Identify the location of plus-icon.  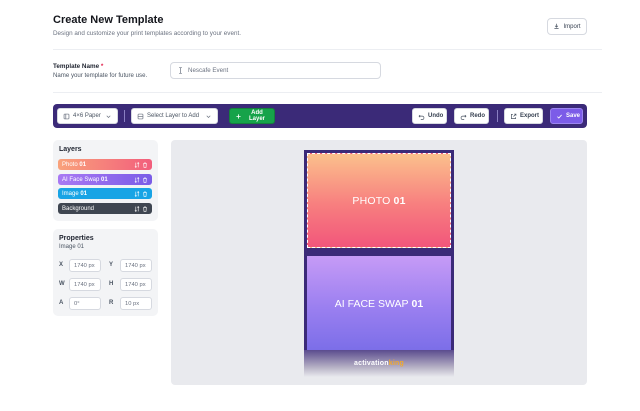
(238, 116).